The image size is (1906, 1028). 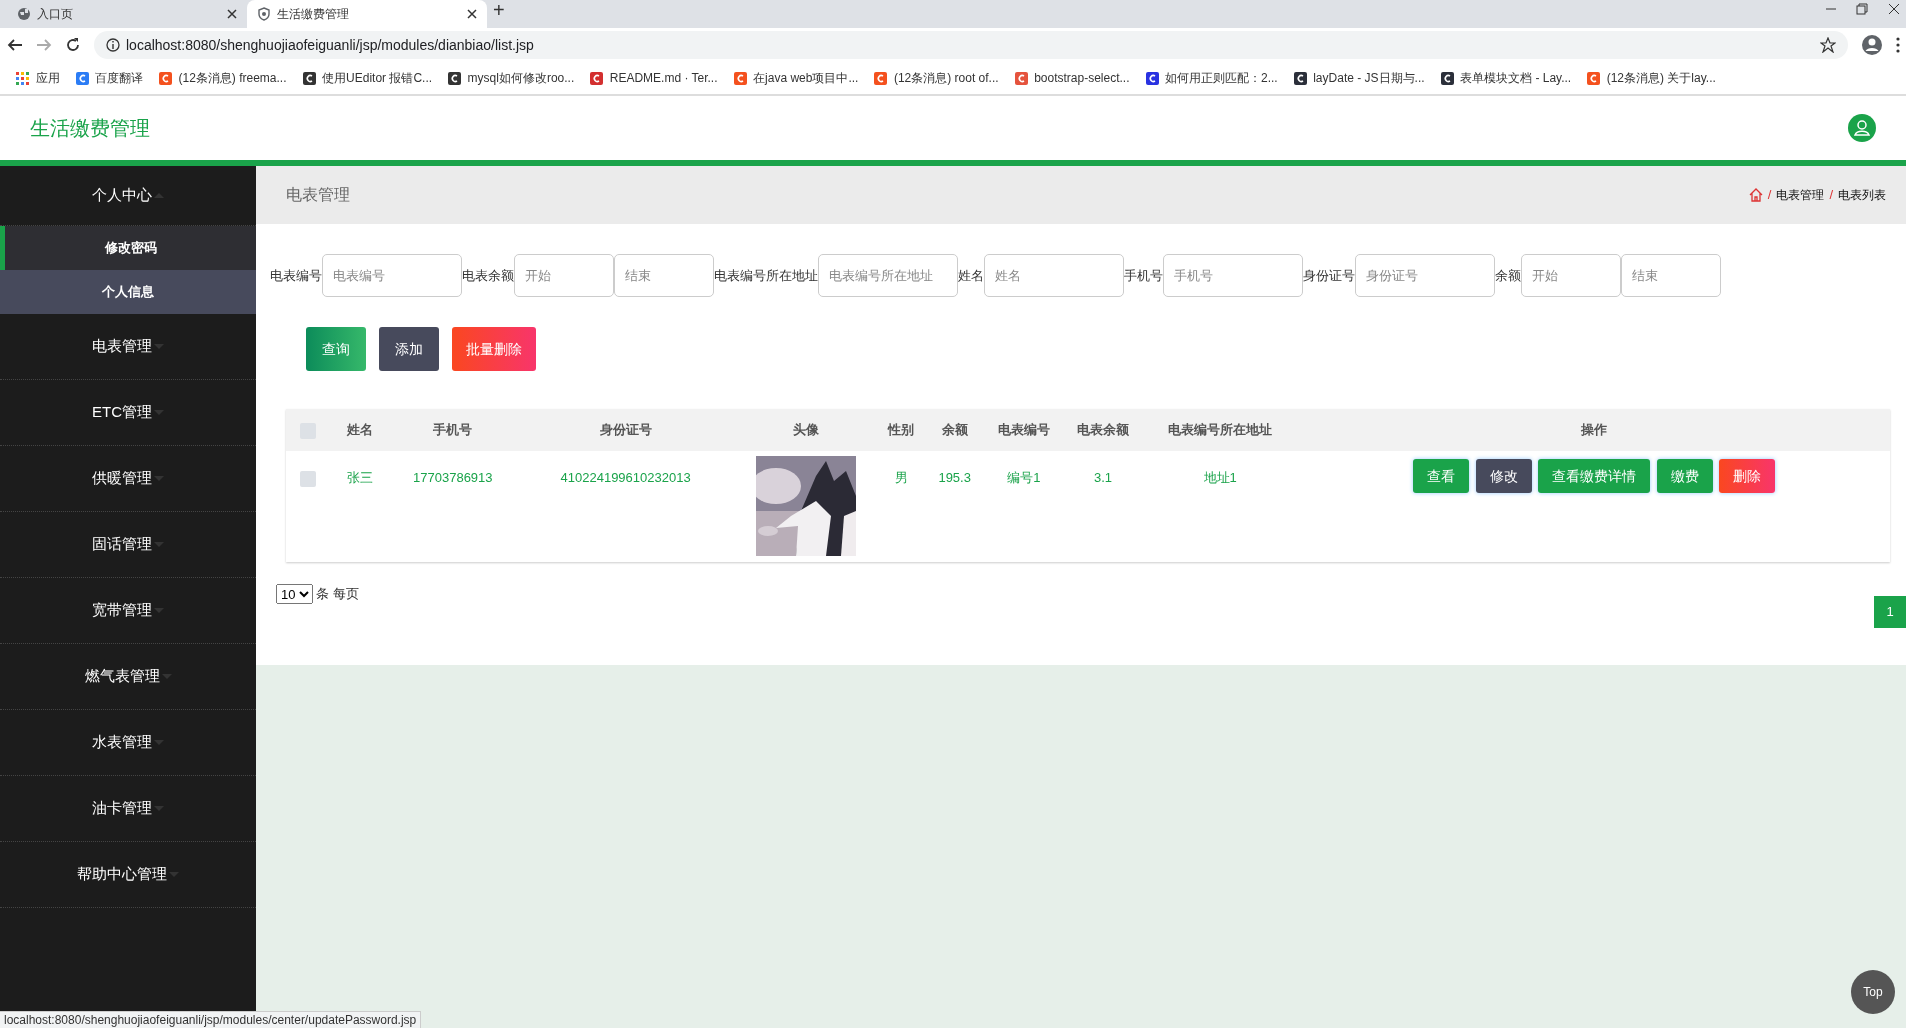 I want to click on column-header: 余额, so click(x=954, y=430).